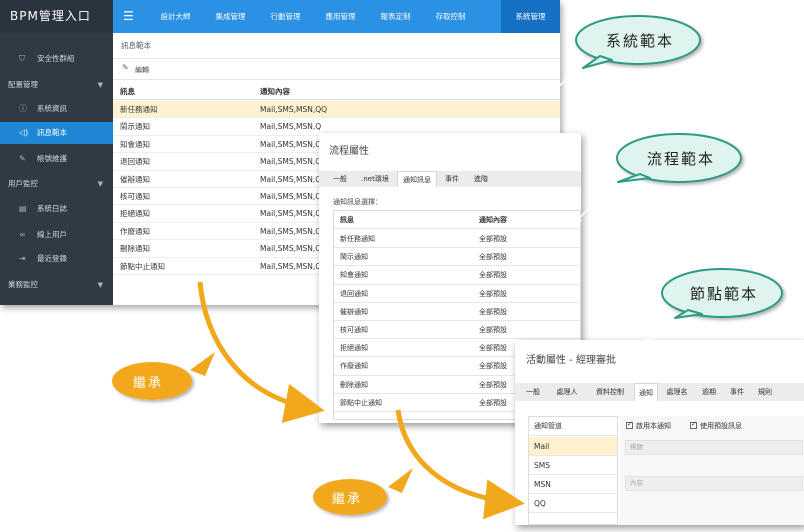 This screenshot has width=804, height=532. What do you see at coordinates (573, 465) in the screenshot?
I see `channel-item-sms: SMS` at bounding box center [573, 465].